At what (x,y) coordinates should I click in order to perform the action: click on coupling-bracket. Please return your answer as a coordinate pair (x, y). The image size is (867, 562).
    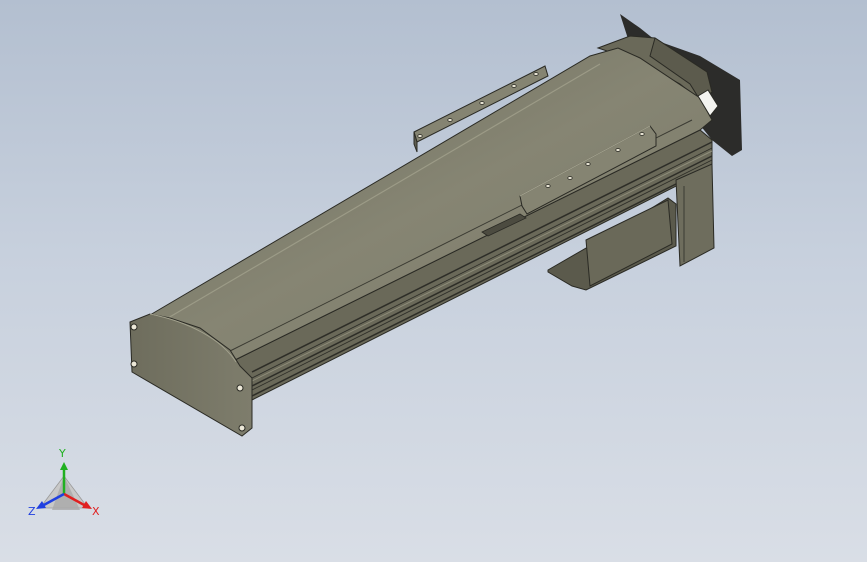
    Looking at the image, I should click on (695, 215).